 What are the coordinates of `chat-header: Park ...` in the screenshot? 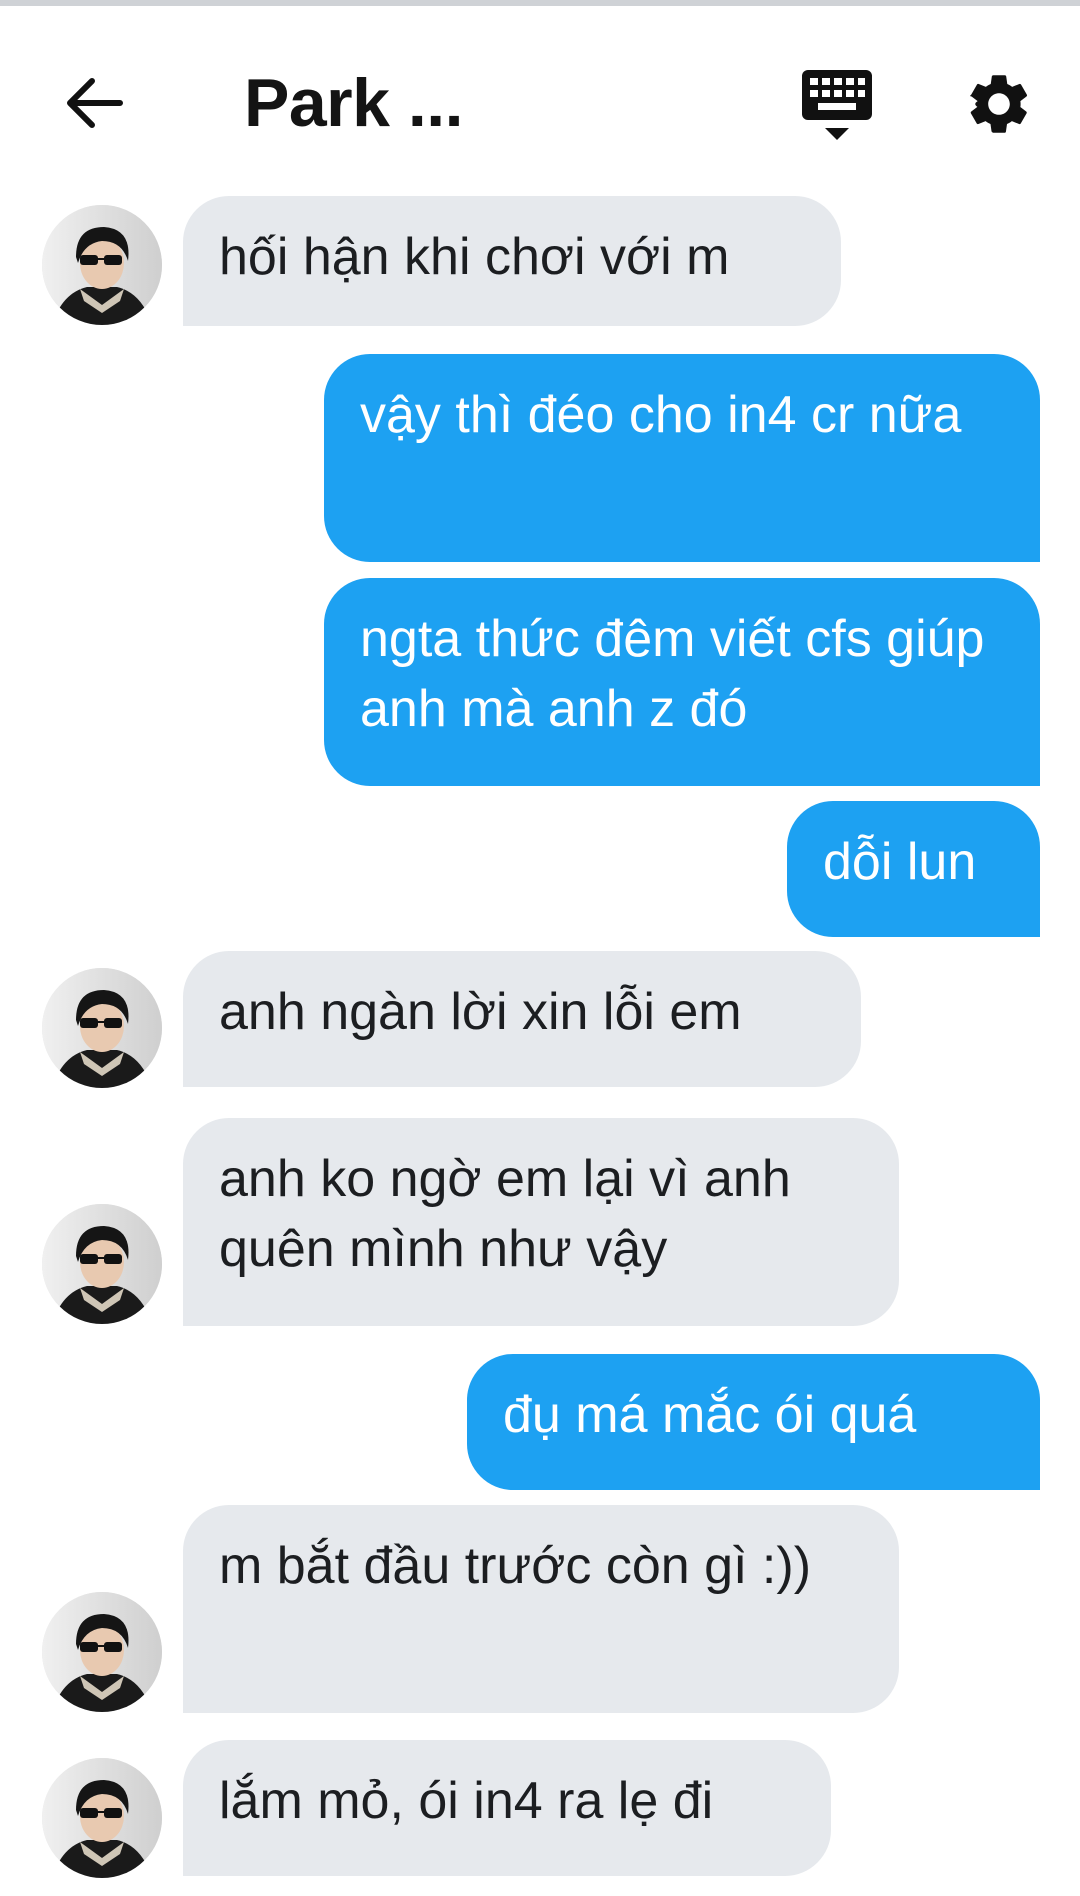 It's located at (540, 96).